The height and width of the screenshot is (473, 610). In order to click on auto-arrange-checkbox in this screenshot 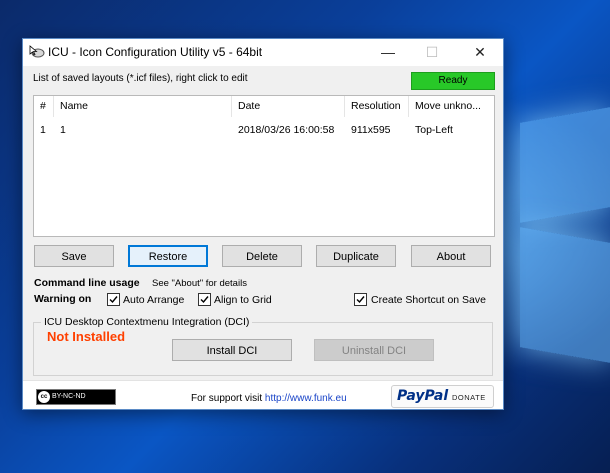, I will do `click(113, 299)`.